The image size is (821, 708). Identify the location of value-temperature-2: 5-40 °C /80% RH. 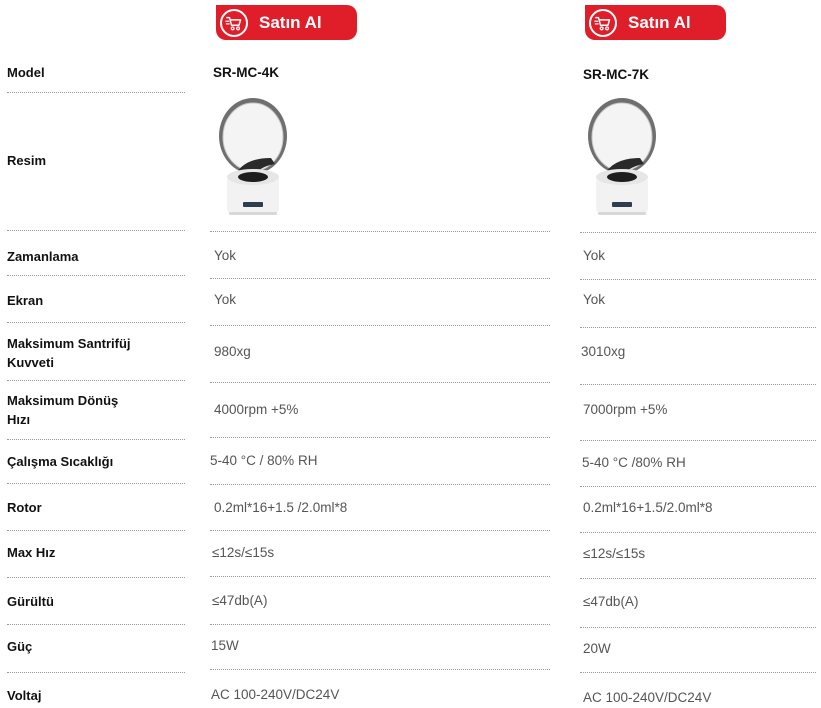
(634, 462).